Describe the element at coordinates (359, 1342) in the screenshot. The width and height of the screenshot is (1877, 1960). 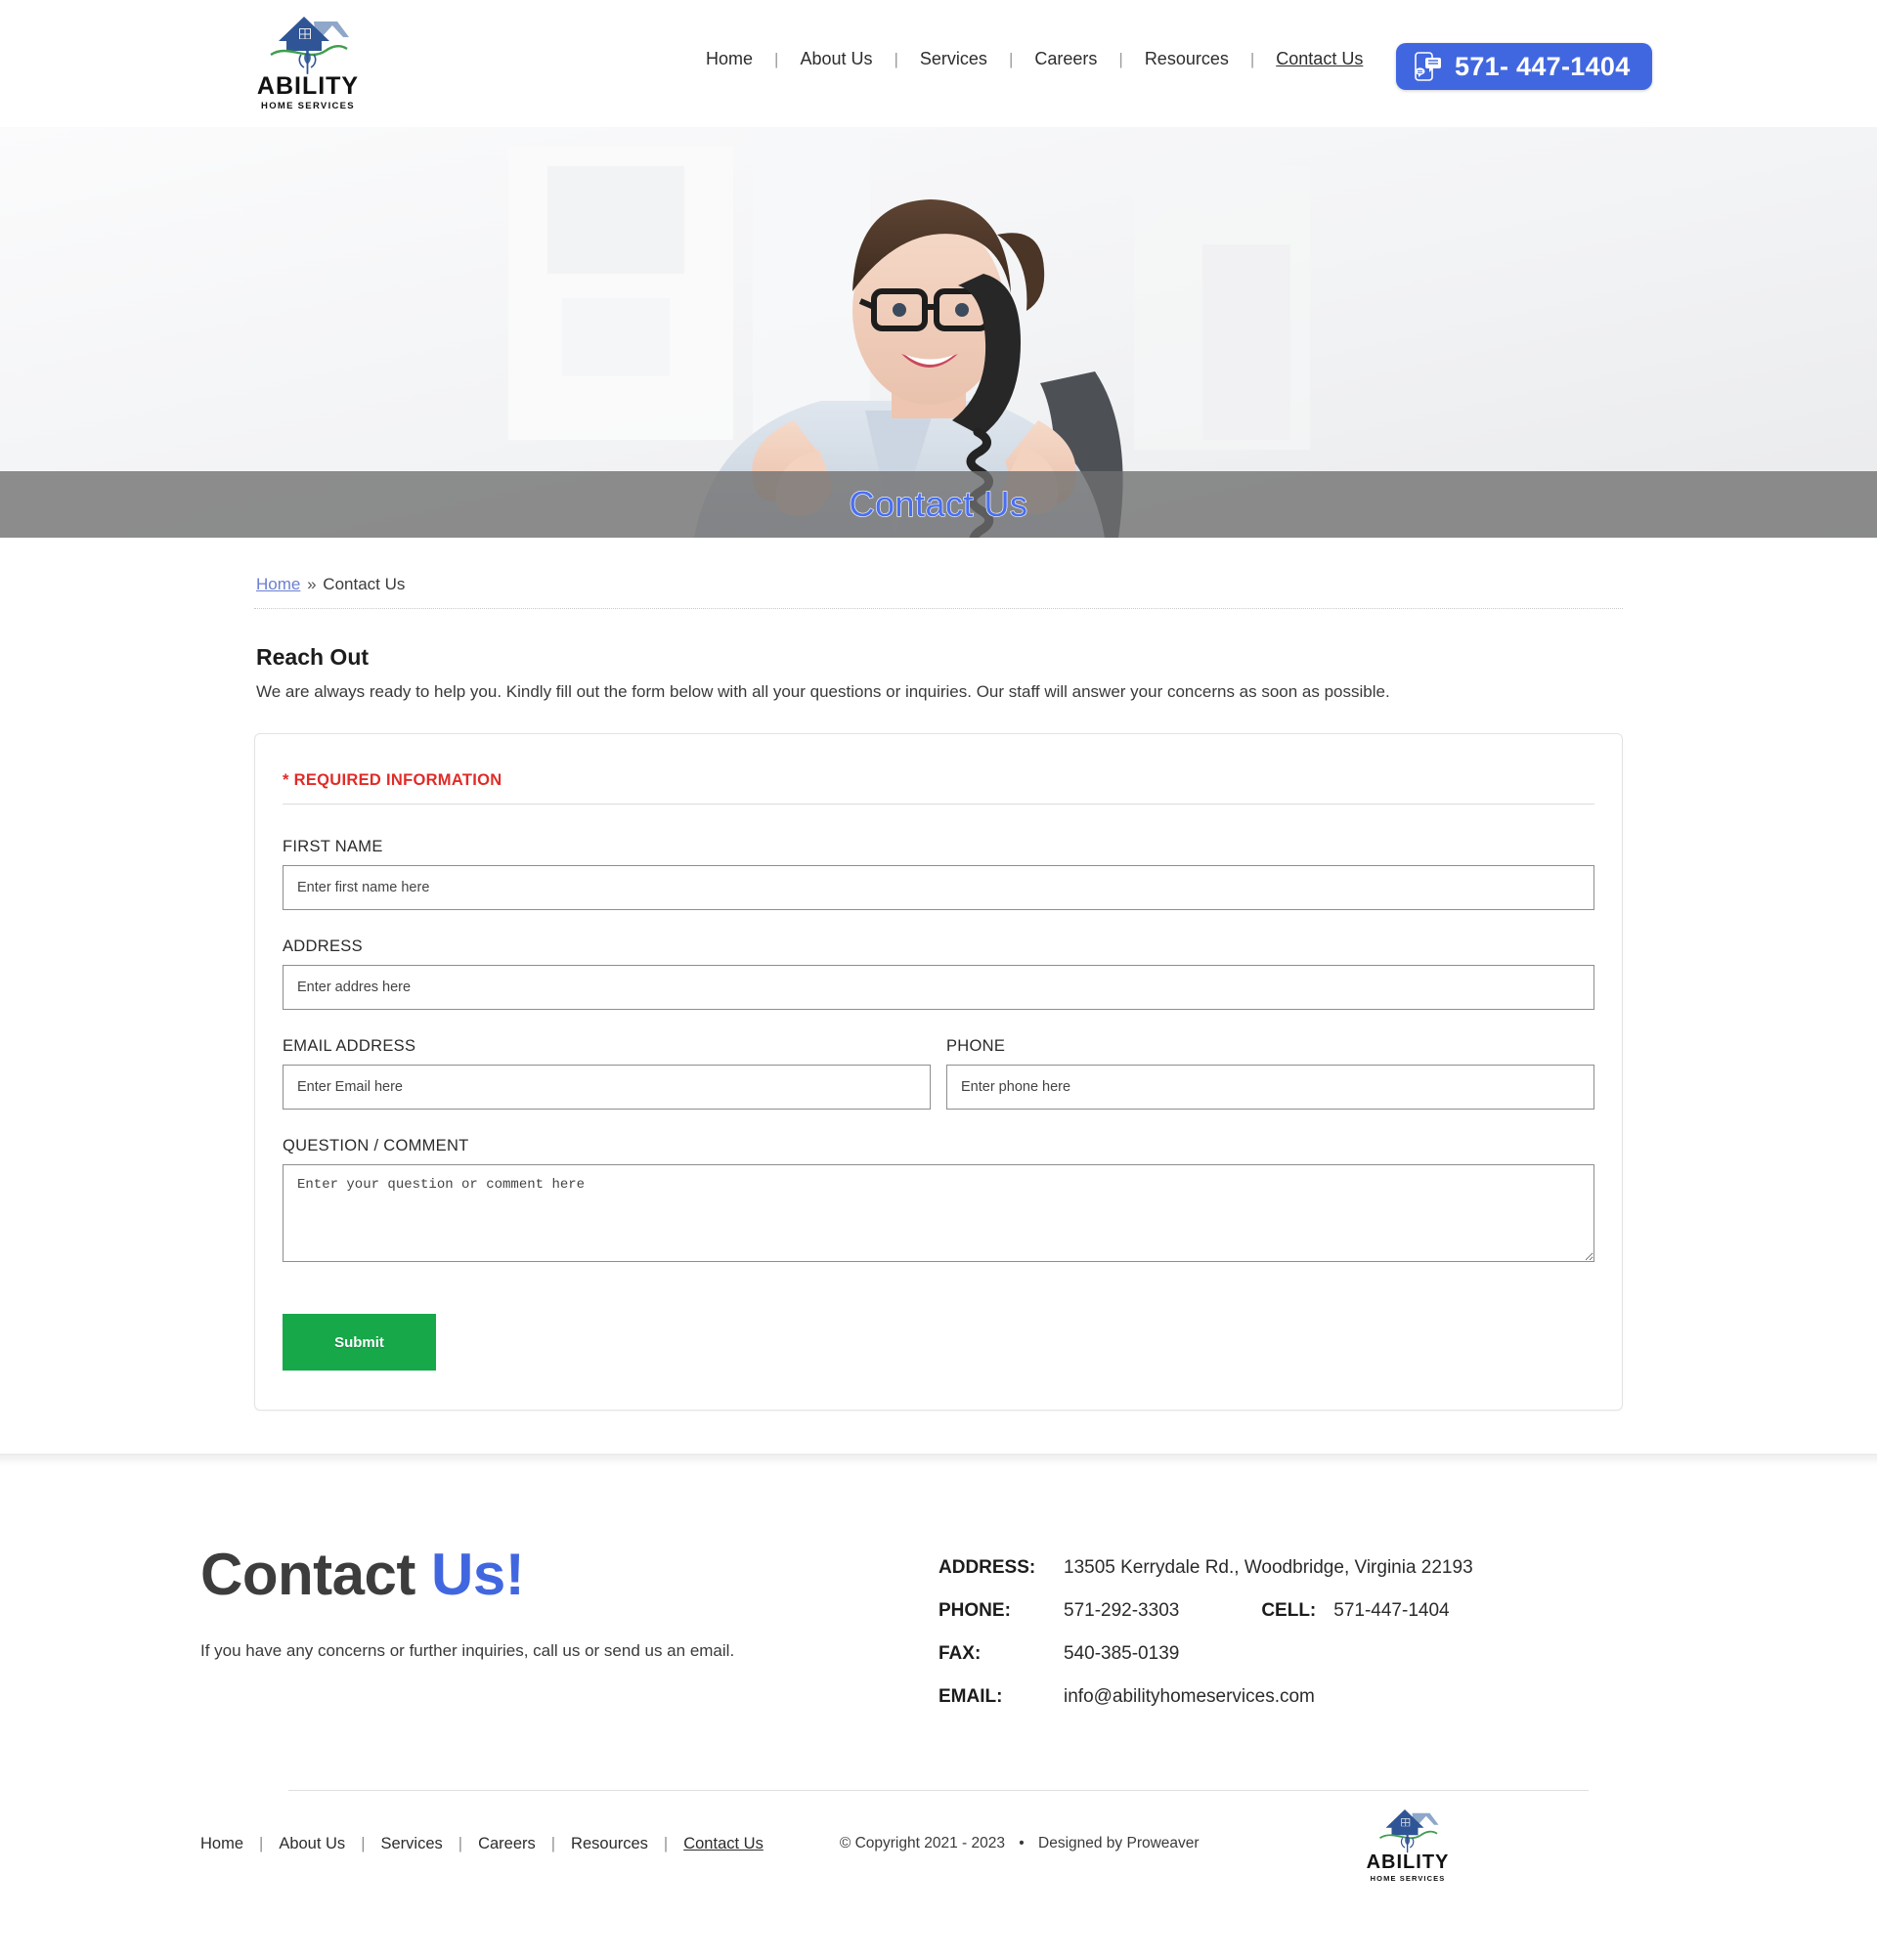
I see `submit-button: Submit` at that location.